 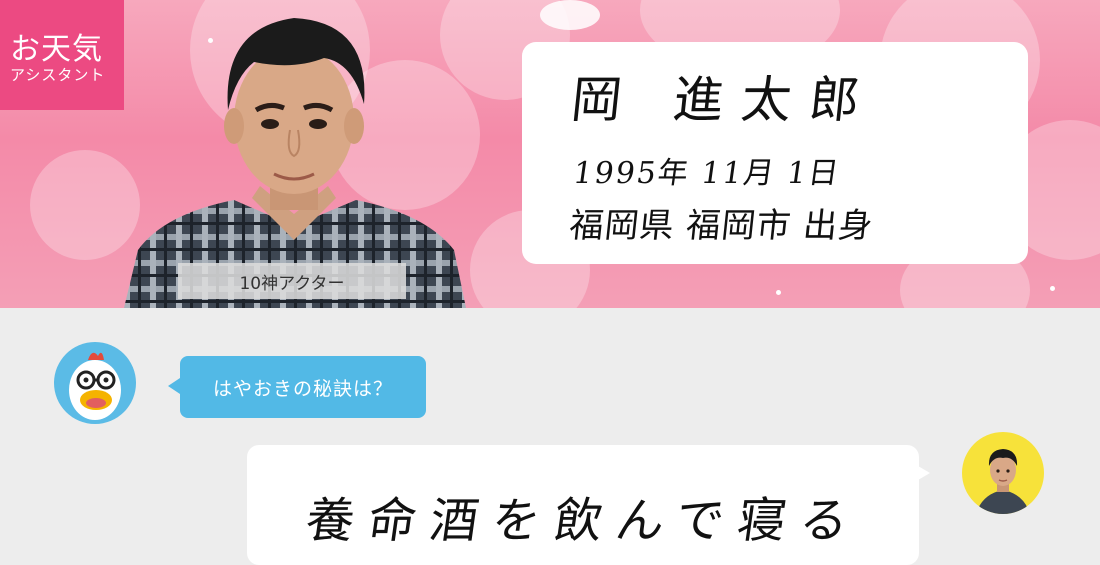 I want to click on answer-text: 養命酒を飲んで寝る, so click(x=584, y=521).